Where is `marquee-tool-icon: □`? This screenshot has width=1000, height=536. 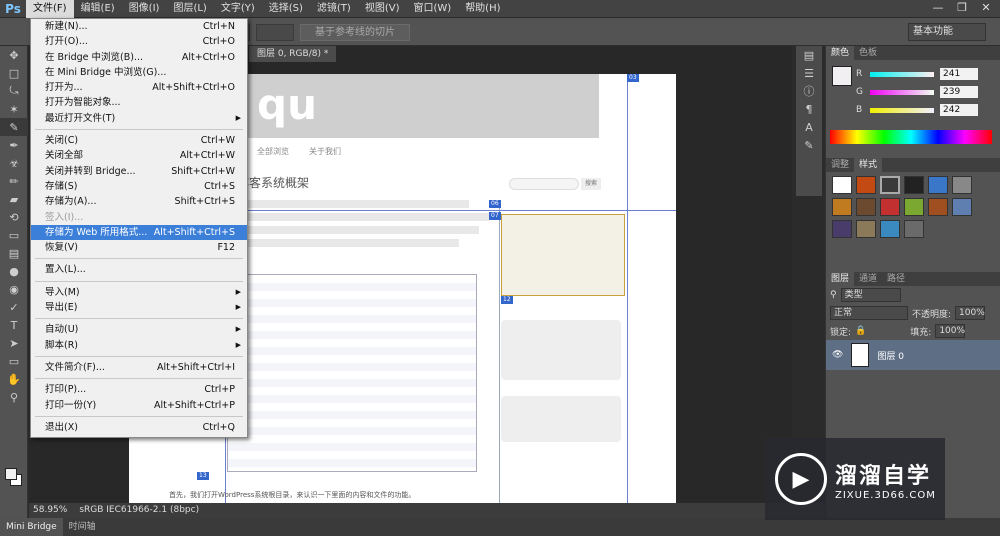 marquee-tool-icon: □ is located at coordinates (14, 73).